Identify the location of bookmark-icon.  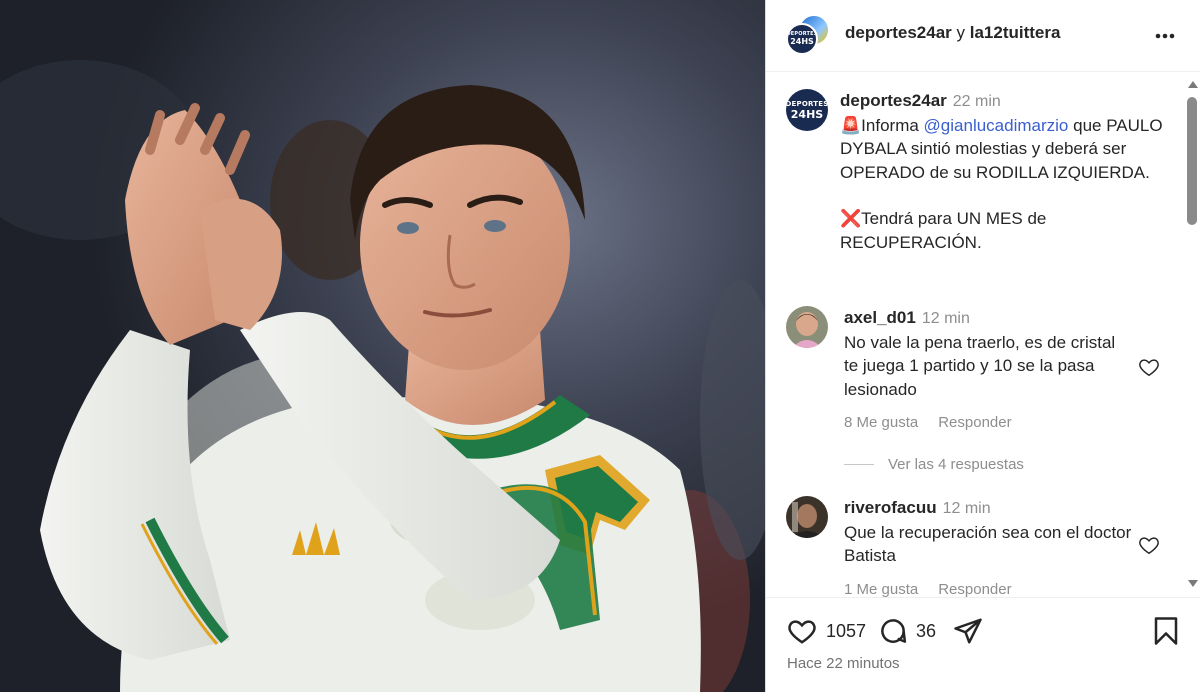
(1166, 631).